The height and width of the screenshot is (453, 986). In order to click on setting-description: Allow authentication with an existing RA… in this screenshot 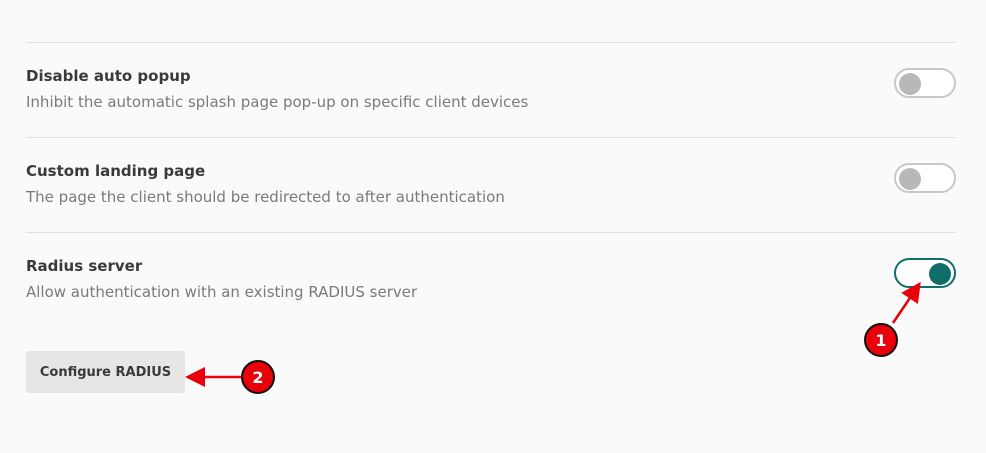, I will do `click(222, 292)`.